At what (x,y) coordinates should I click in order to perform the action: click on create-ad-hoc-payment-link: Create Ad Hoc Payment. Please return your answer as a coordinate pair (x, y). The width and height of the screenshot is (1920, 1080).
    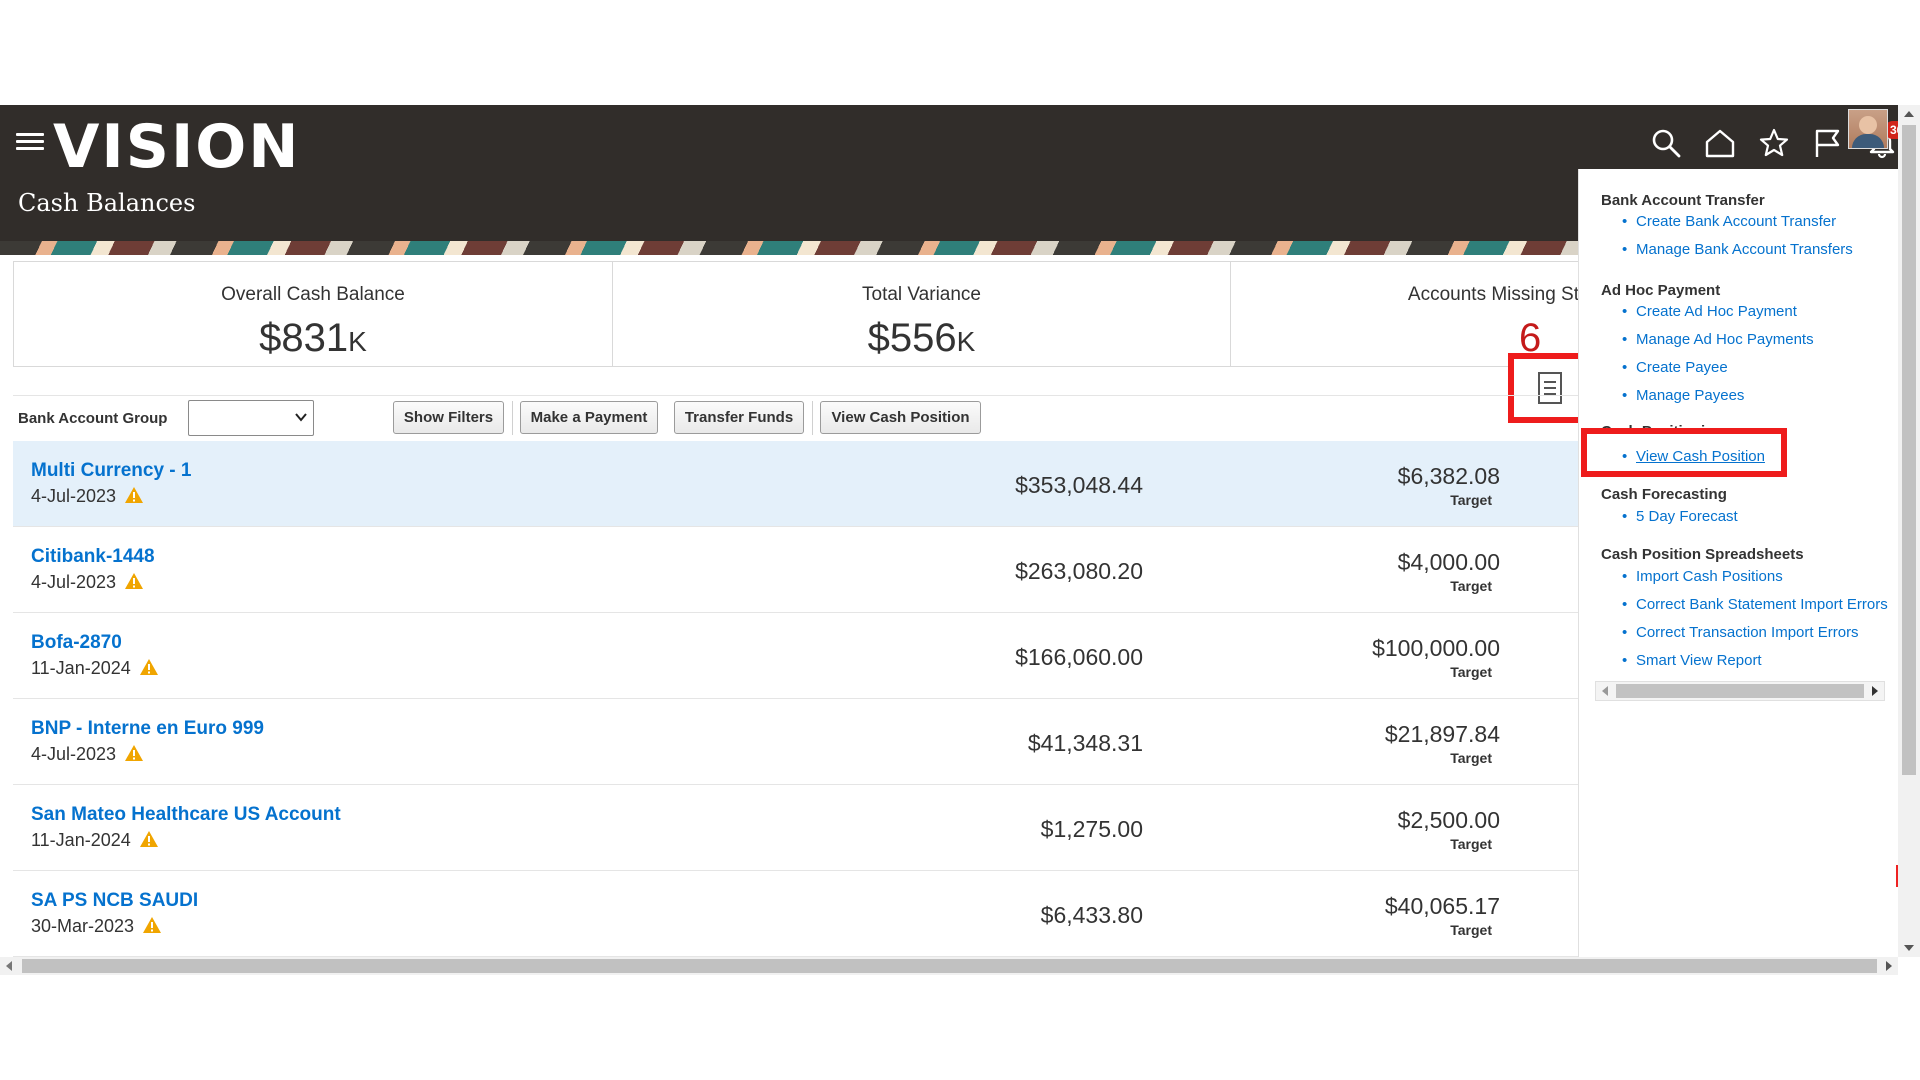
    Looking at the image, I should click on (1709, 311).